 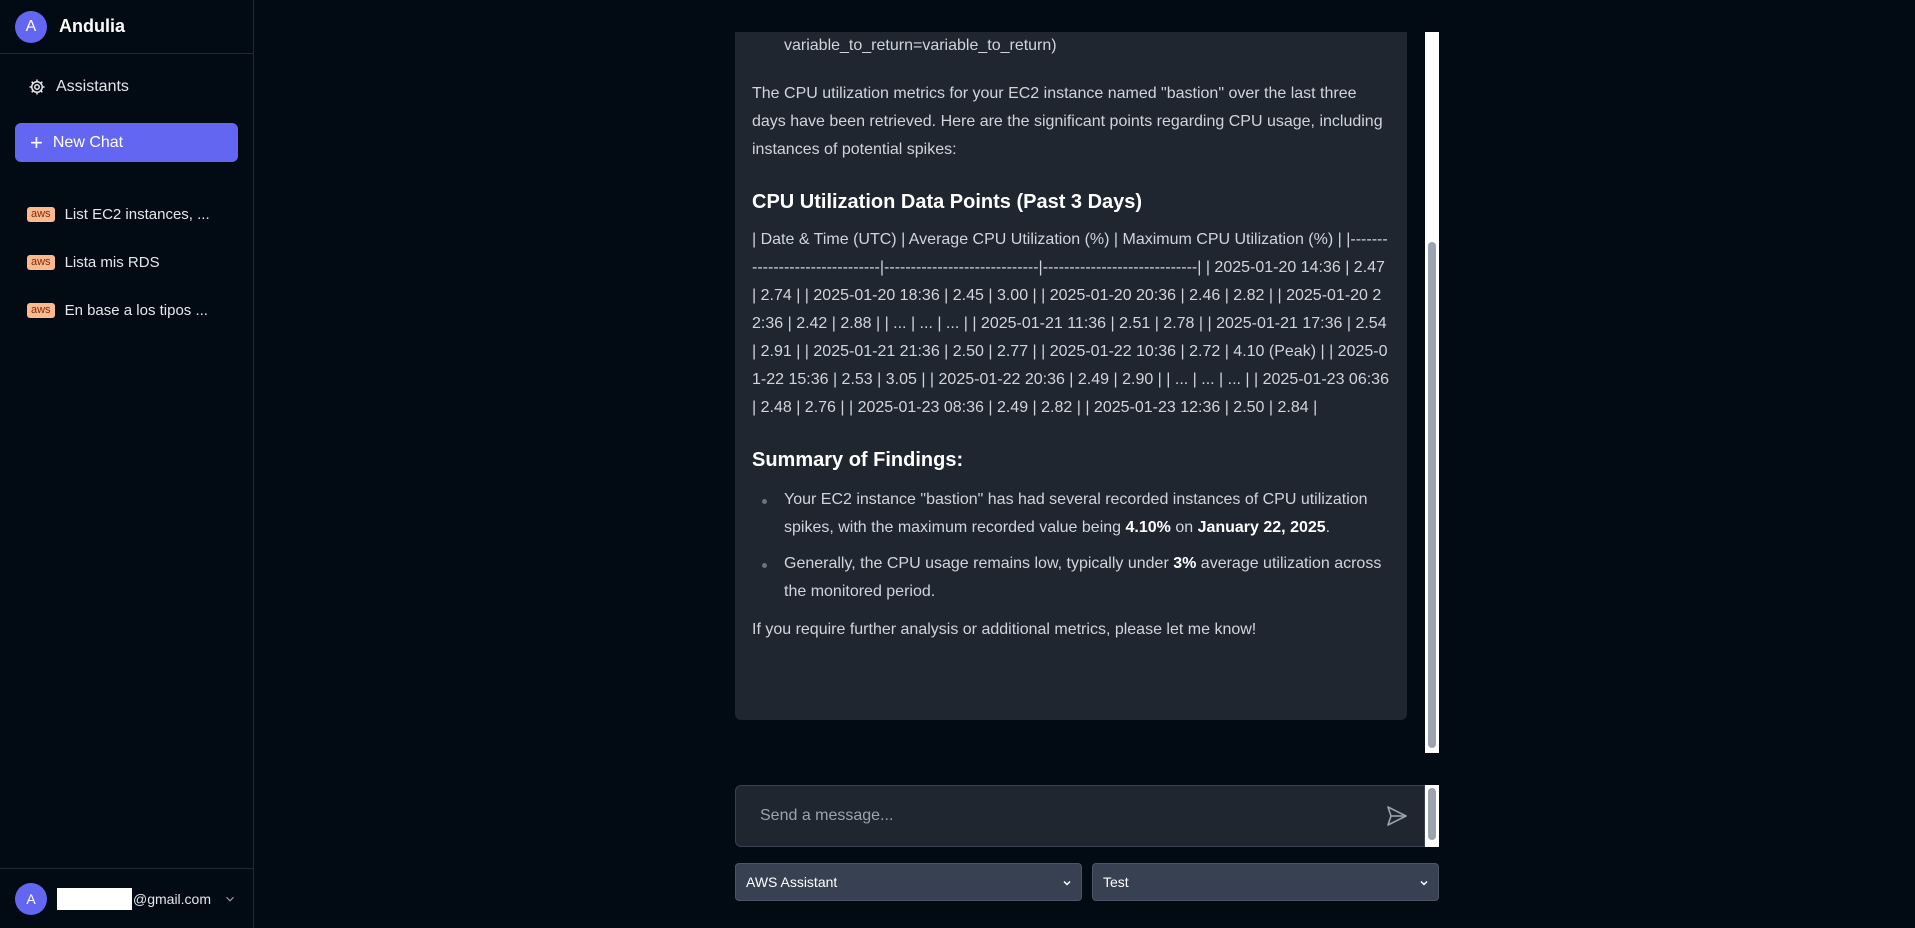 I want to click on finding-text: ., so click(x=1328, y=527).